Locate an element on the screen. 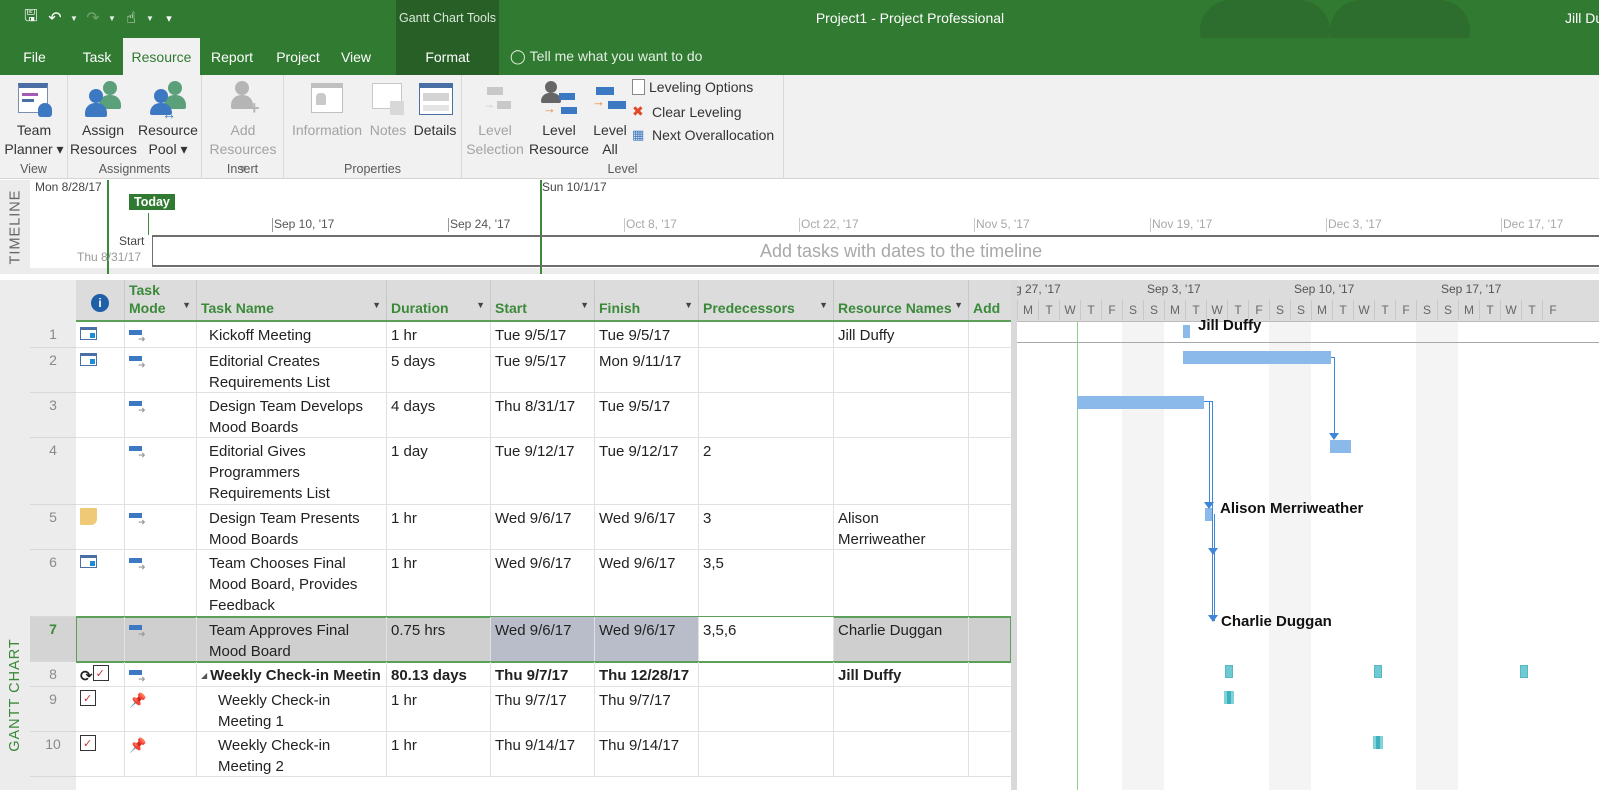  tab-file: File is located at coordinates (34, 56).